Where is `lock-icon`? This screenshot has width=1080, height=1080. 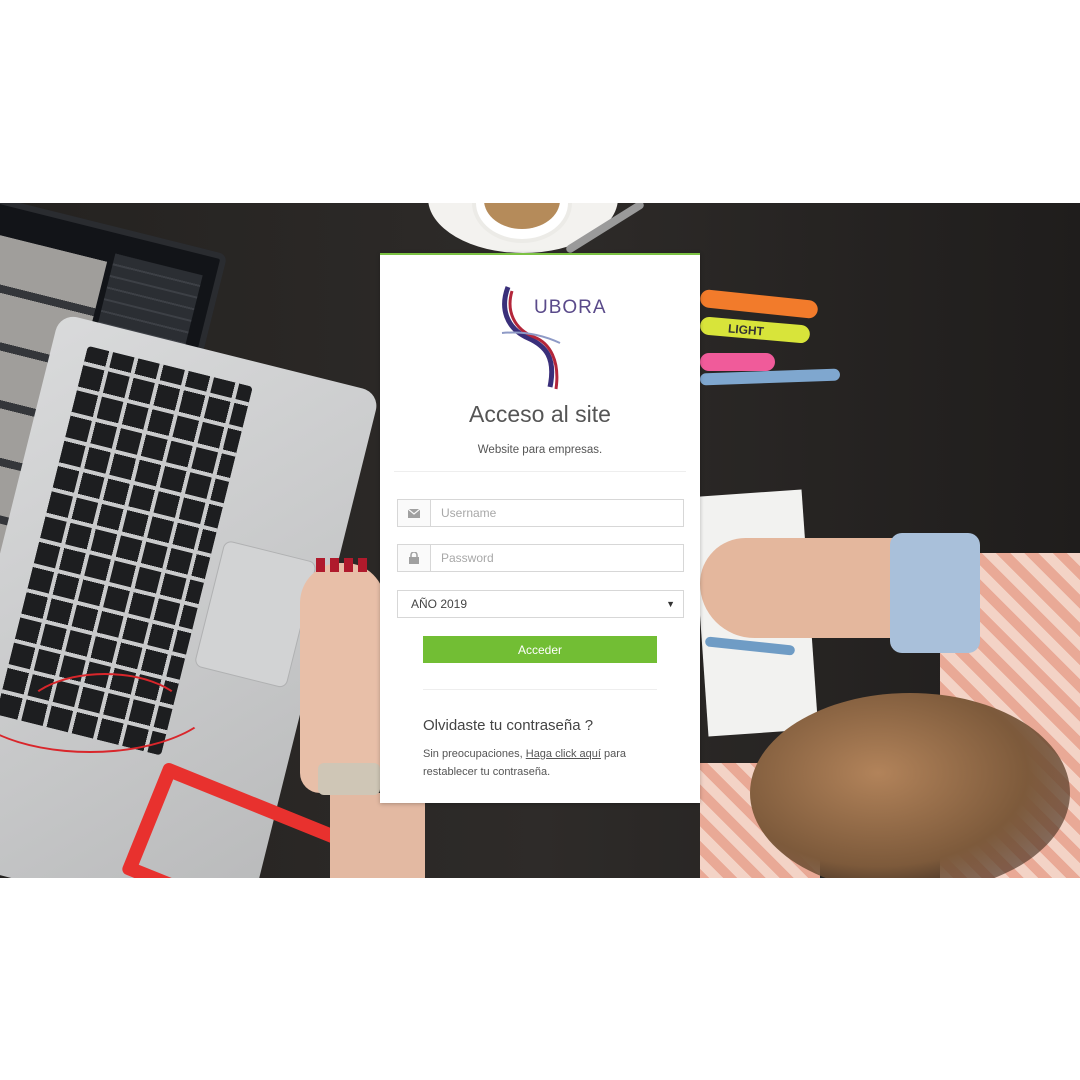
lock-icon is located at coordinates (414, 558).